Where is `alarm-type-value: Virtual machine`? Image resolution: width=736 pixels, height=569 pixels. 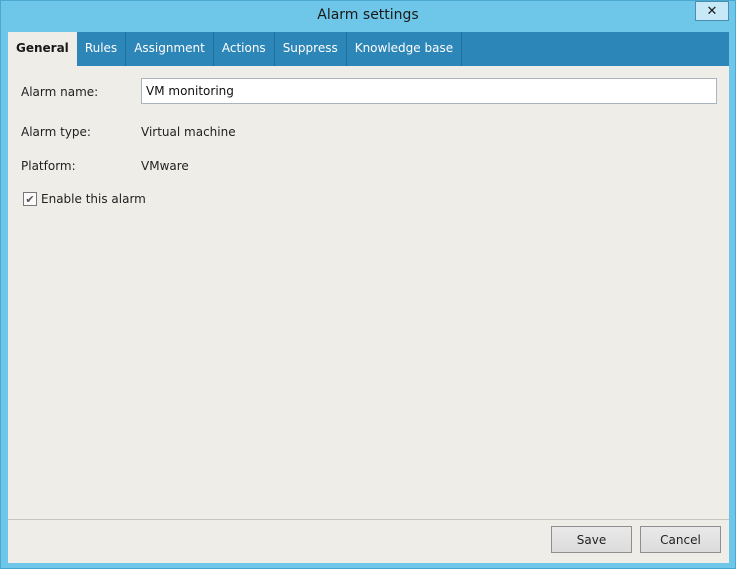
alarm-type-value: Virtual machine is located at coordinates (188, 132).